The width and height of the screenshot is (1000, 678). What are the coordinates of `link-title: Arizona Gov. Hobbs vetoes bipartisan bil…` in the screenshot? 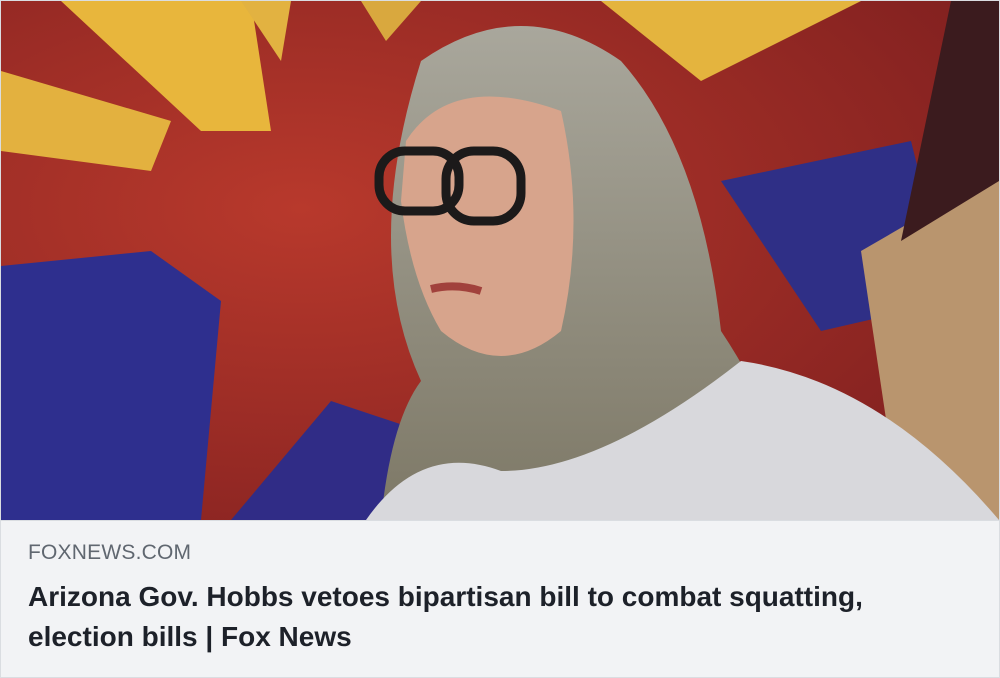 It's located at (478, 617).